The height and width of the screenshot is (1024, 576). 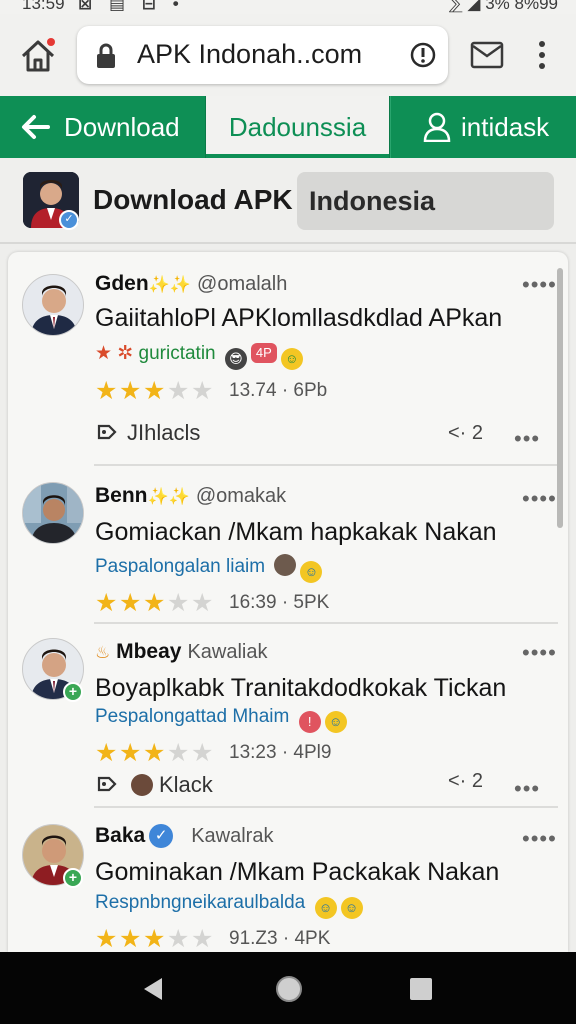 I want to click on author-handle: Kawalrak, so click(x=232, y=836).